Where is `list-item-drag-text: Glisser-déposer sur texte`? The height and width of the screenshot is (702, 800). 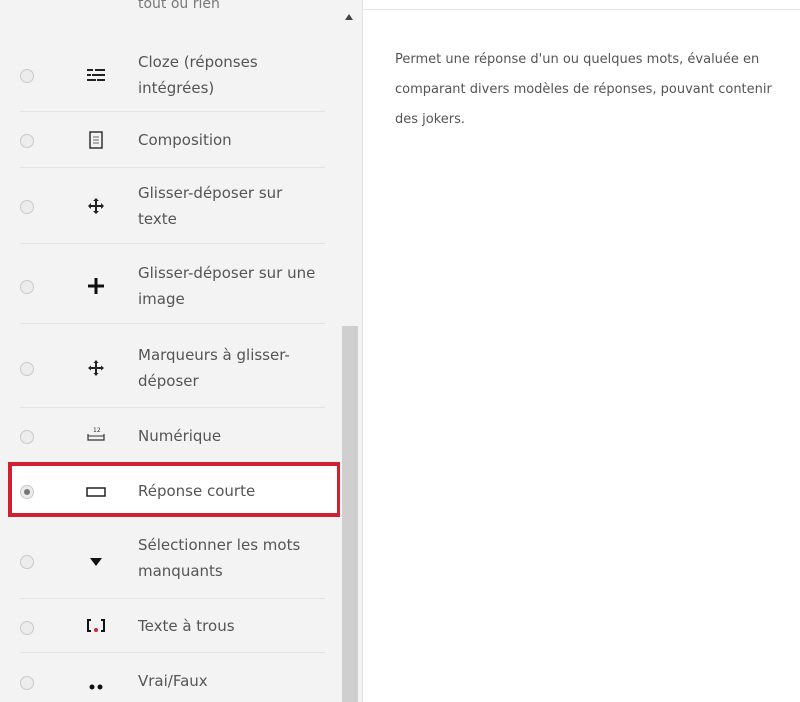
list-item-drag-text: Glisser-déposer sur texte is located at coordinates (170, 206).